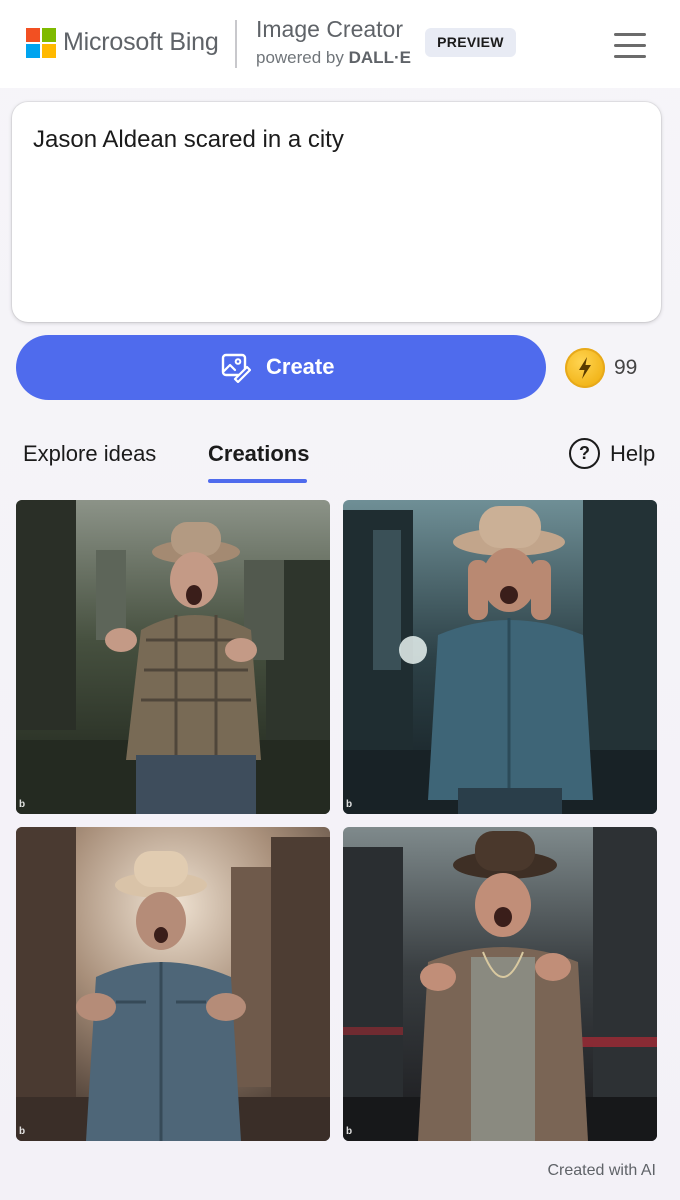 This screenshot has width=680, height=1200. Describe the element at coordinates (258, 454) in the screenshot. I see `tab-creations: Creations` at that location.